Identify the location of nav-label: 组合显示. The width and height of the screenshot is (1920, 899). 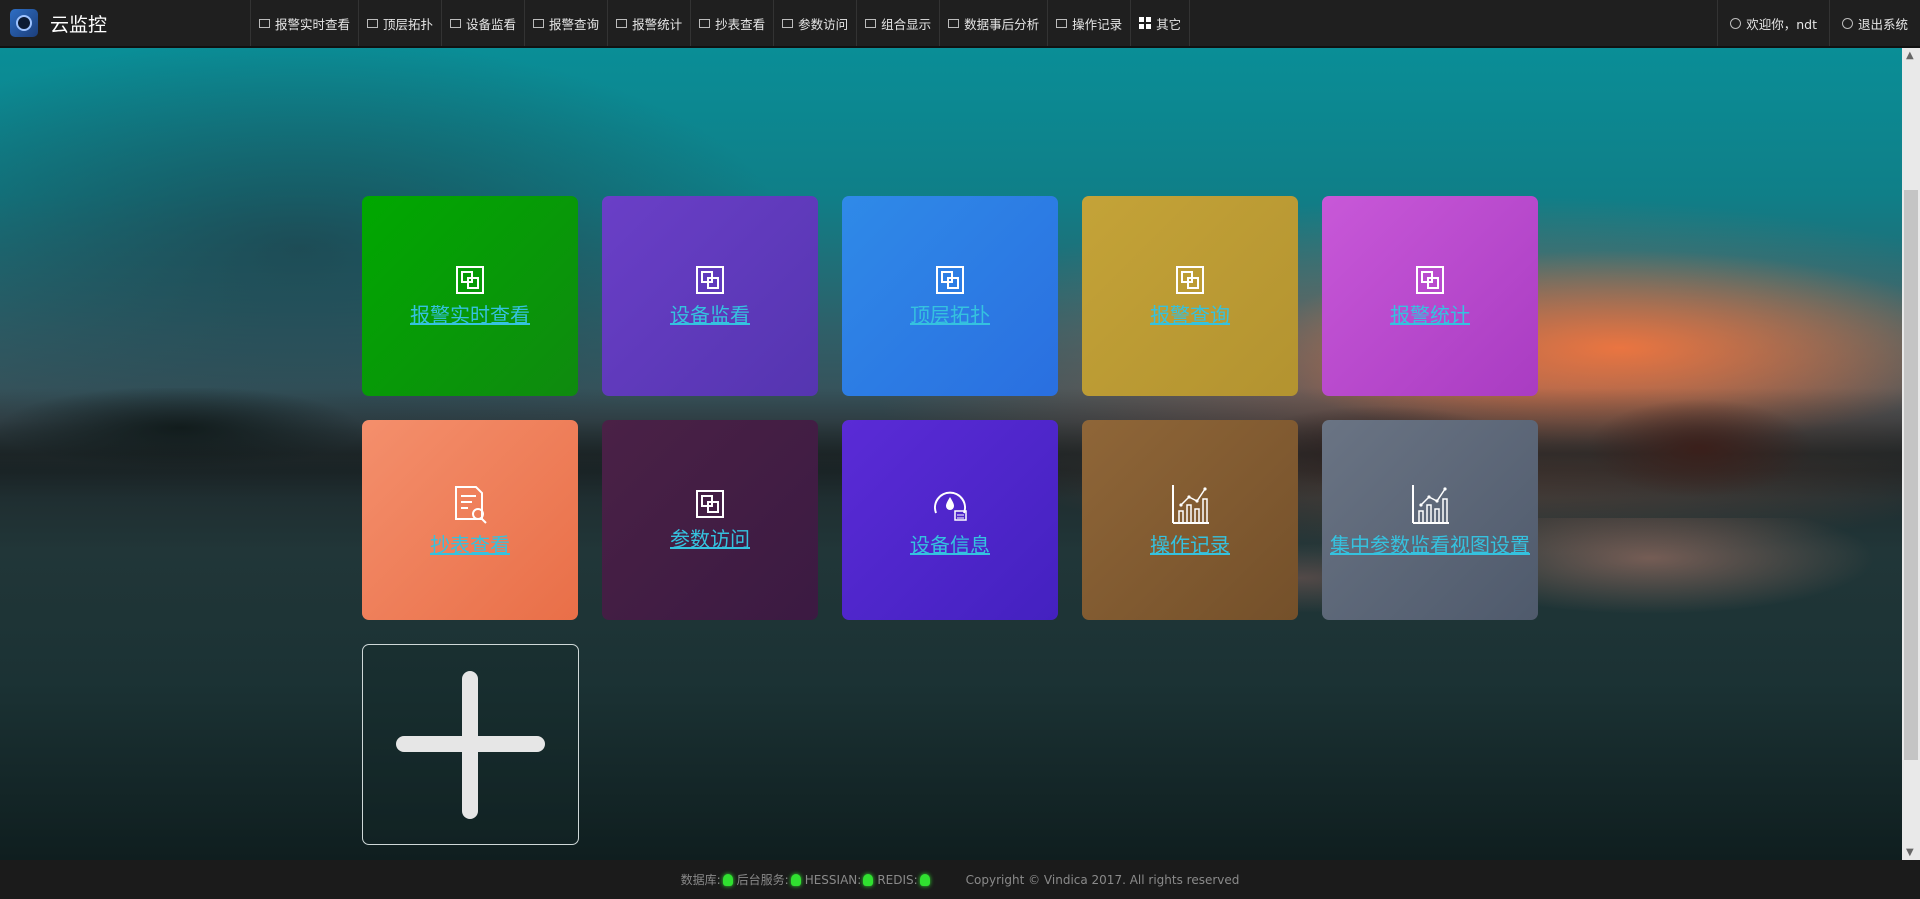
(906, 24).